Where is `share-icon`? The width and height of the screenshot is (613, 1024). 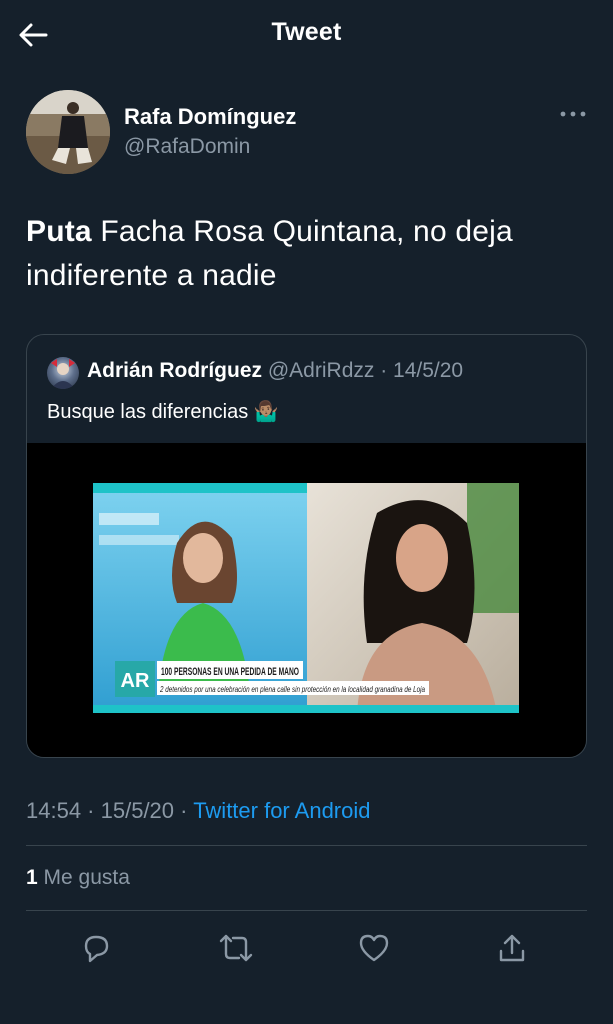 share-icon is located at coordinates (512, 948).